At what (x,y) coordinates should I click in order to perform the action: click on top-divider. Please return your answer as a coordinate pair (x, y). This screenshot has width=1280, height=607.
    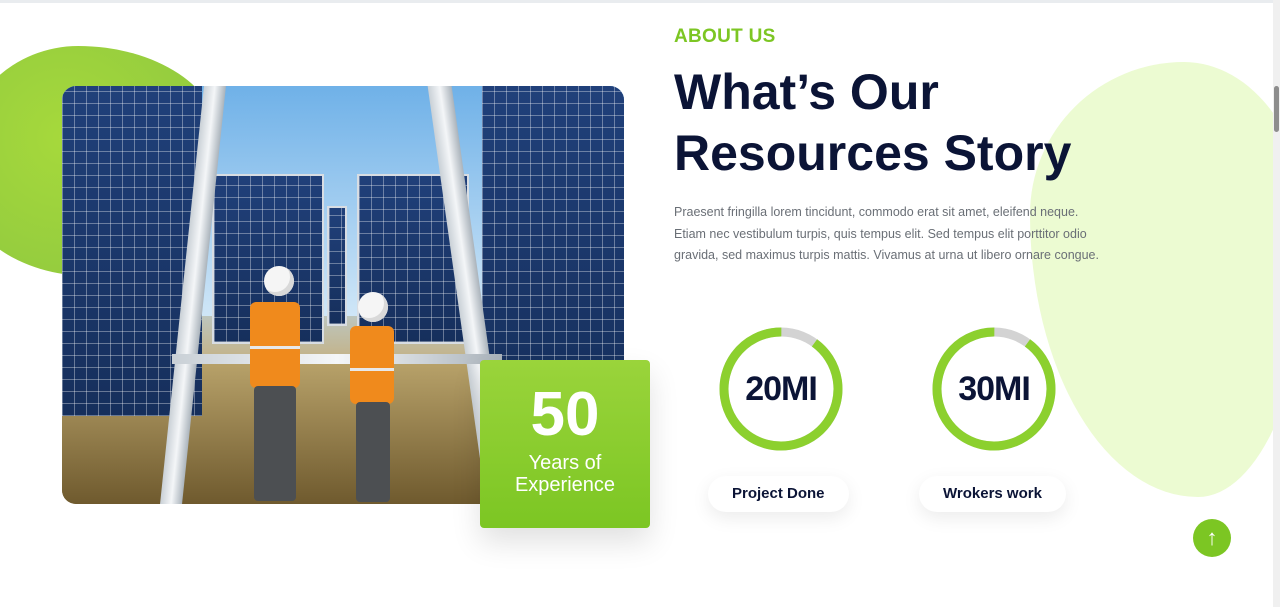
    Looking at the image, I should click on (640, 1).